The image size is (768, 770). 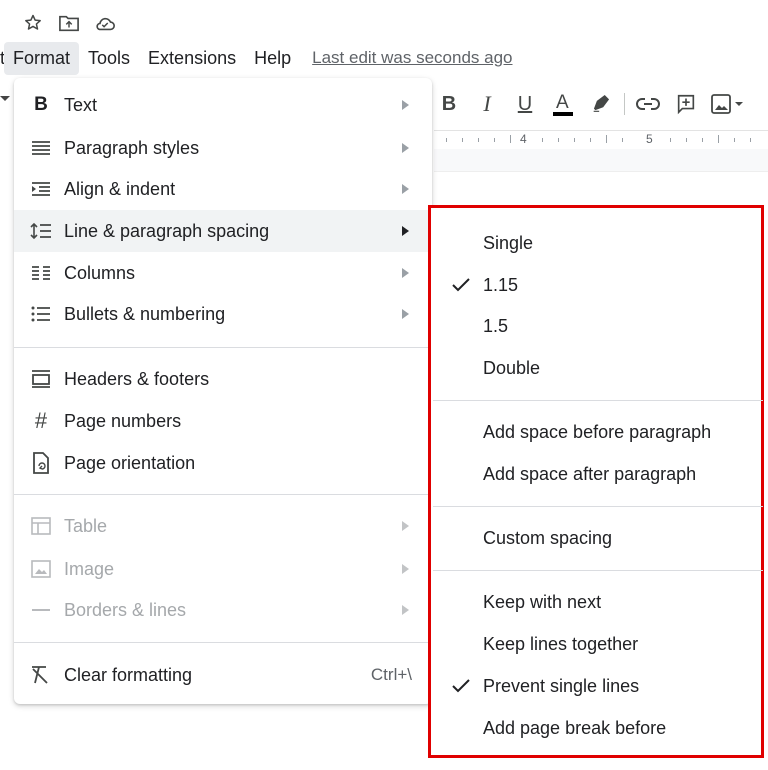 I want to click on menu-item-bullets-numbering: Bullets & numbering, so click(x=223, y=314).